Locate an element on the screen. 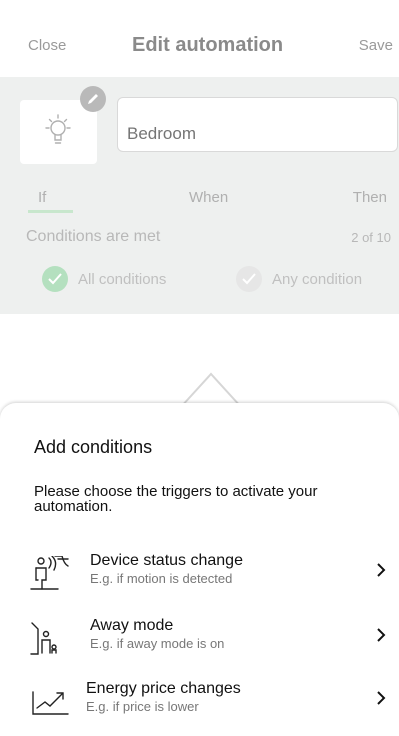  away-mode-icon is located at coordinates (43, 638).